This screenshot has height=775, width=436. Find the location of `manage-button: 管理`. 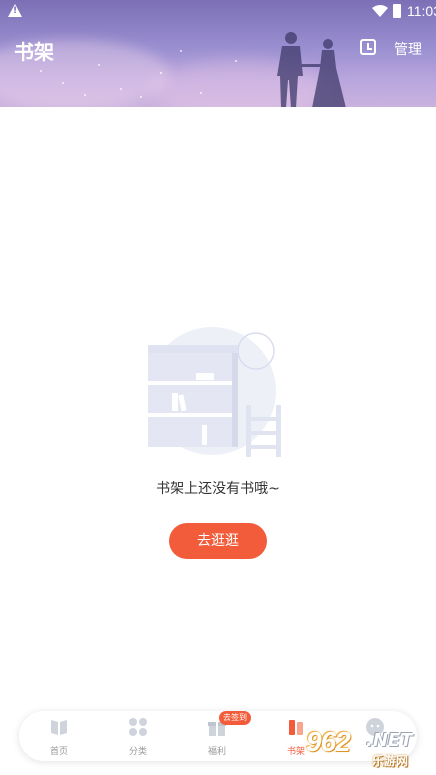

manage-button: 管理 is located at coordinates (408, 49).